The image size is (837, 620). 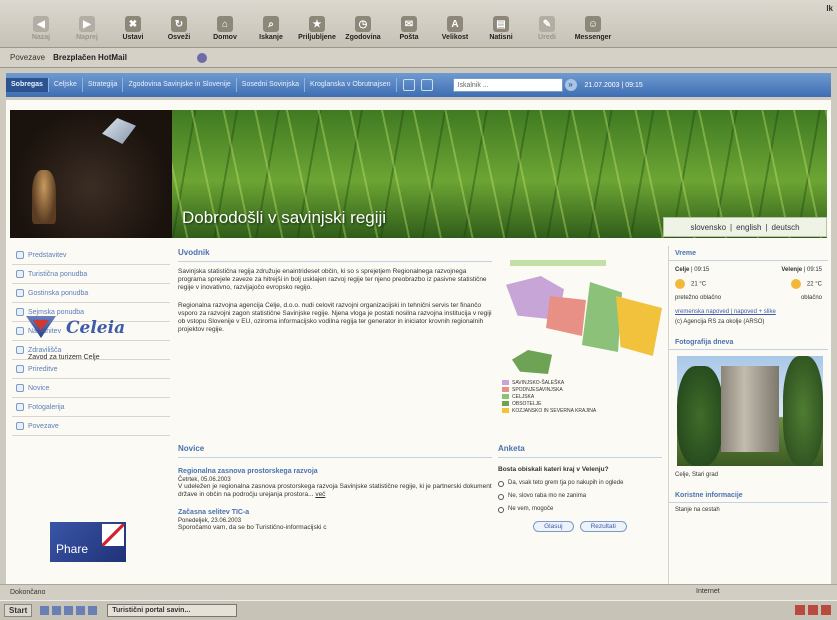 I want to click on toolbar-button-history: ◷ Zgodovina, so click(x=363, y=28).